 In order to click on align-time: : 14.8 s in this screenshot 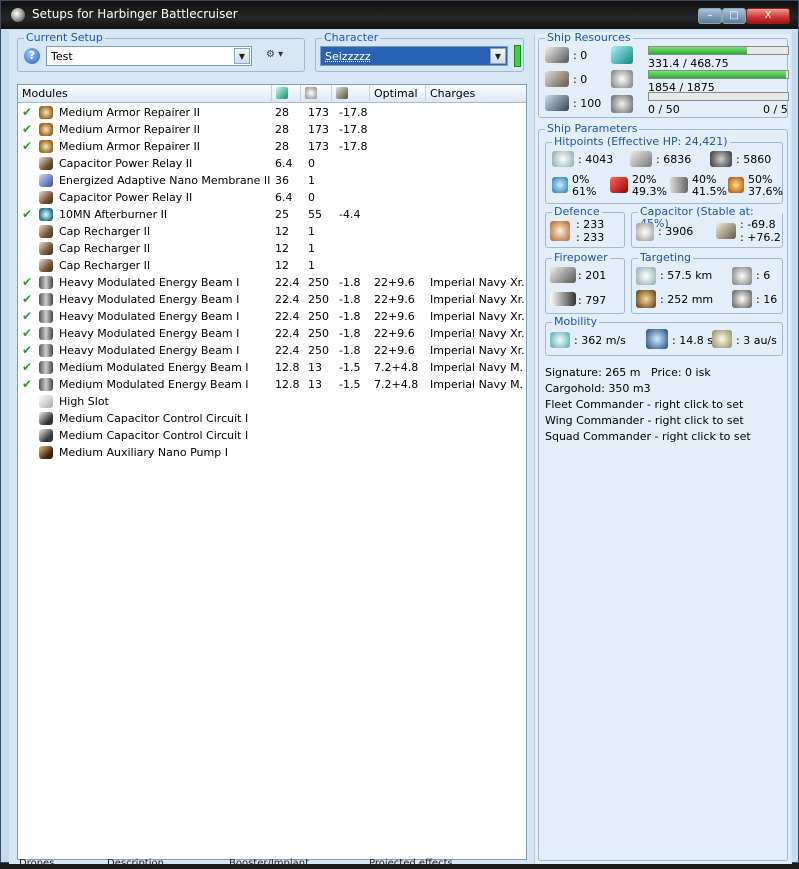, I will do `click(692, 340)`.